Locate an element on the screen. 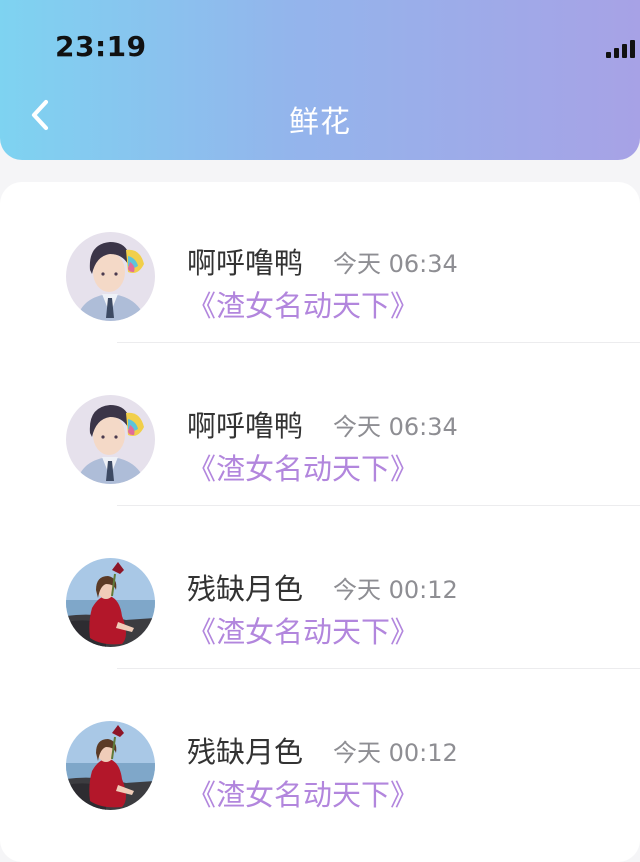  status-time: 23:19 is located at coordinates (101, 46).